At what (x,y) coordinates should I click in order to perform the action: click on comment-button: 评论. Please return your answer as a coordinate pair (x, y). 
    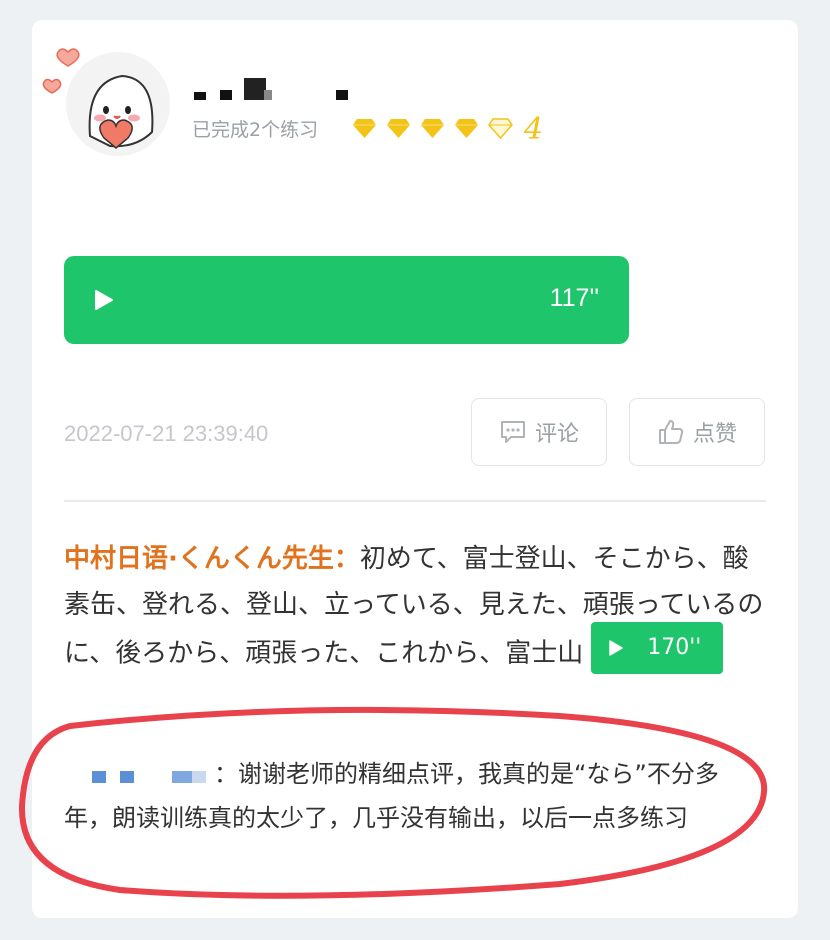
    Looking at the image, I should click on (539, 432).